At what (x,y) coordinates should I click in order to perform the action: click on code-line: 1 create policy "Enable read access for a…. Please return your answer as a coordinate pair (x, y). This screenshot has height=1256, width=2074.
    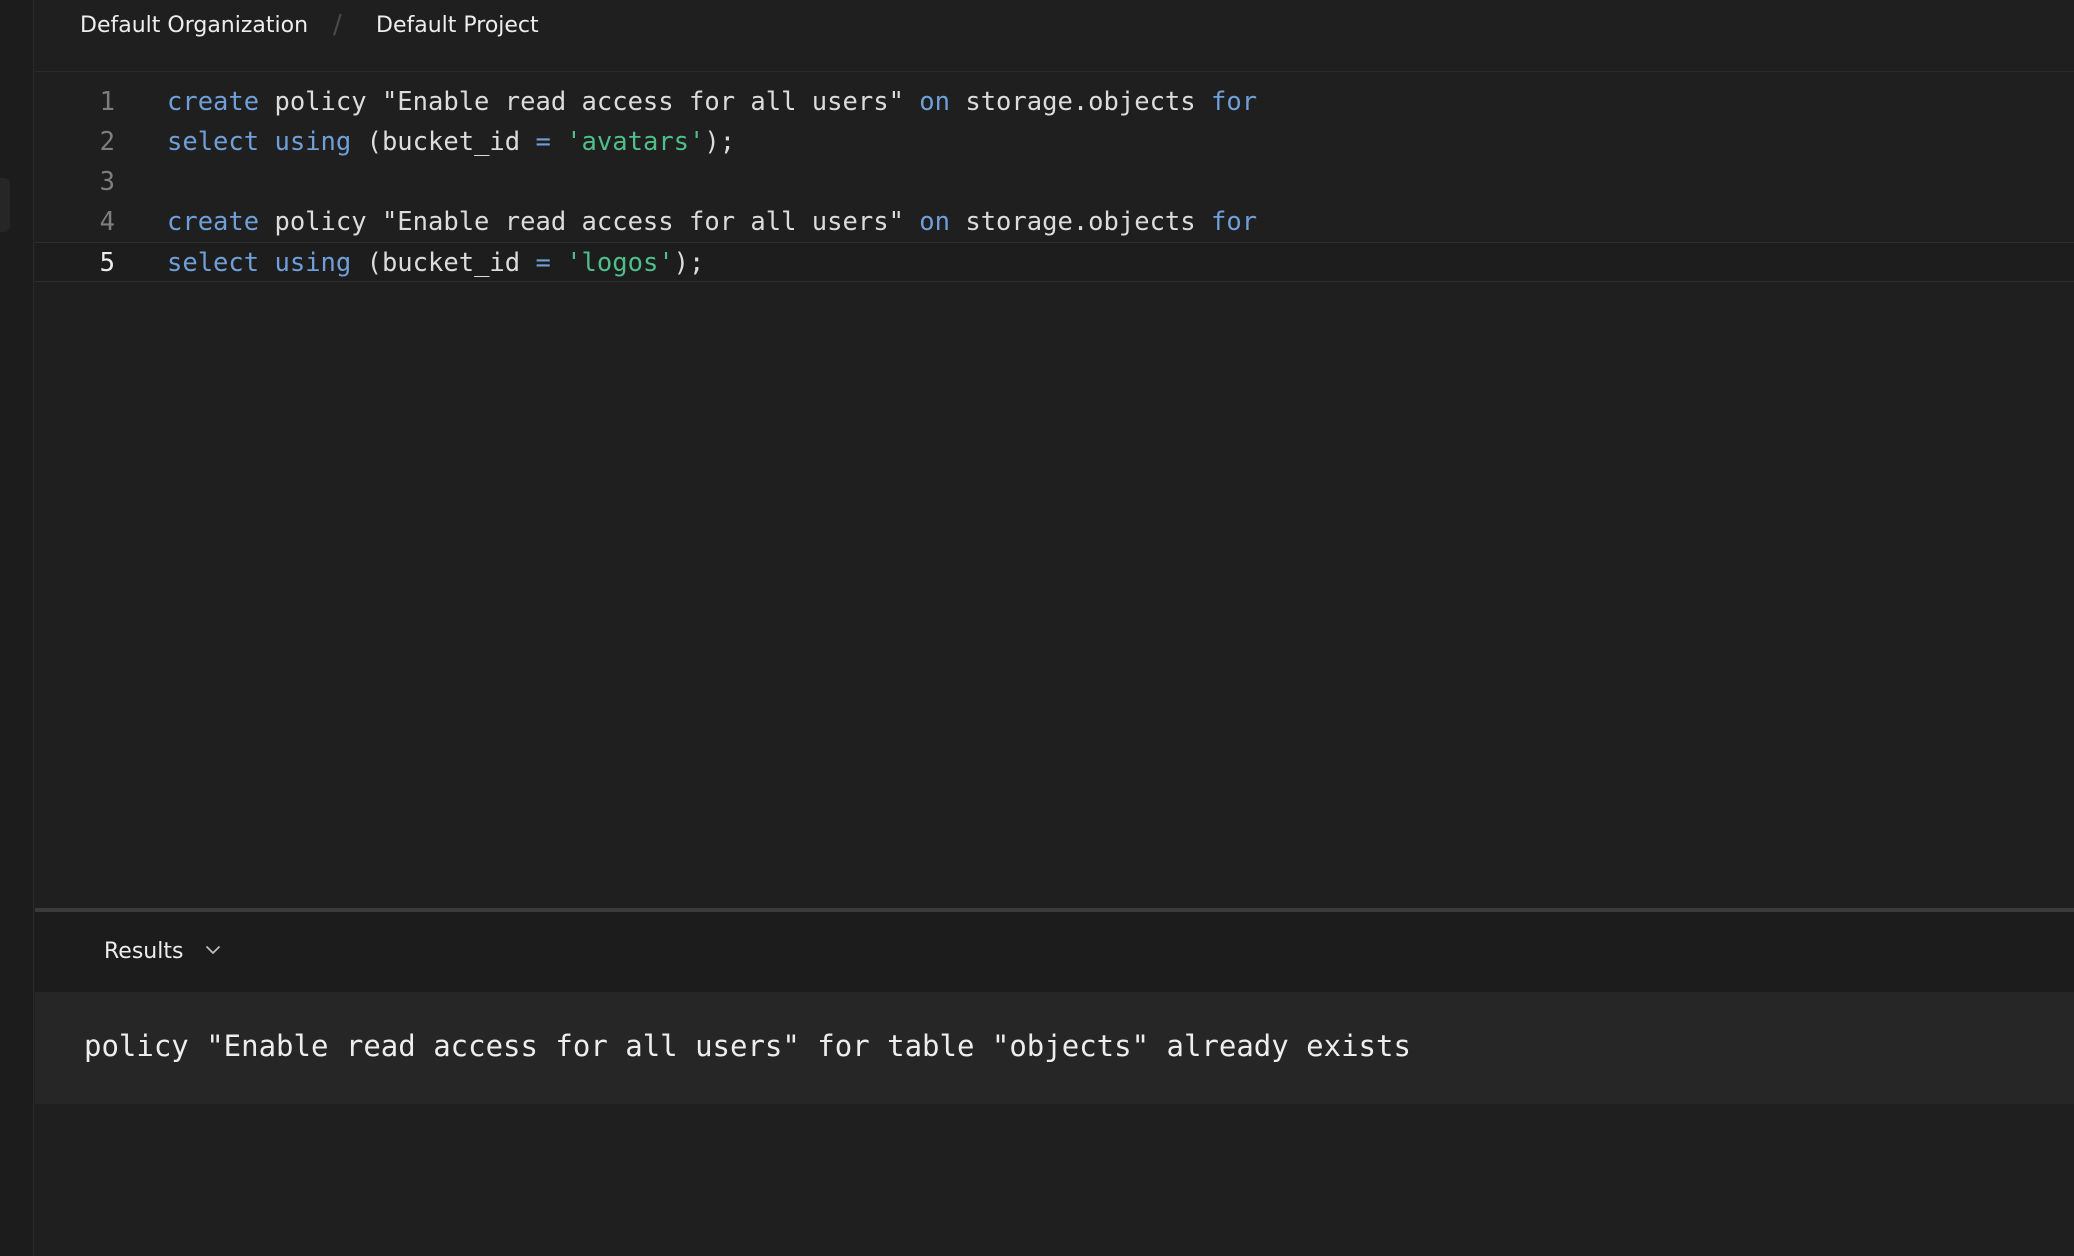
    Looking at the image, I should click on (1054, 102).